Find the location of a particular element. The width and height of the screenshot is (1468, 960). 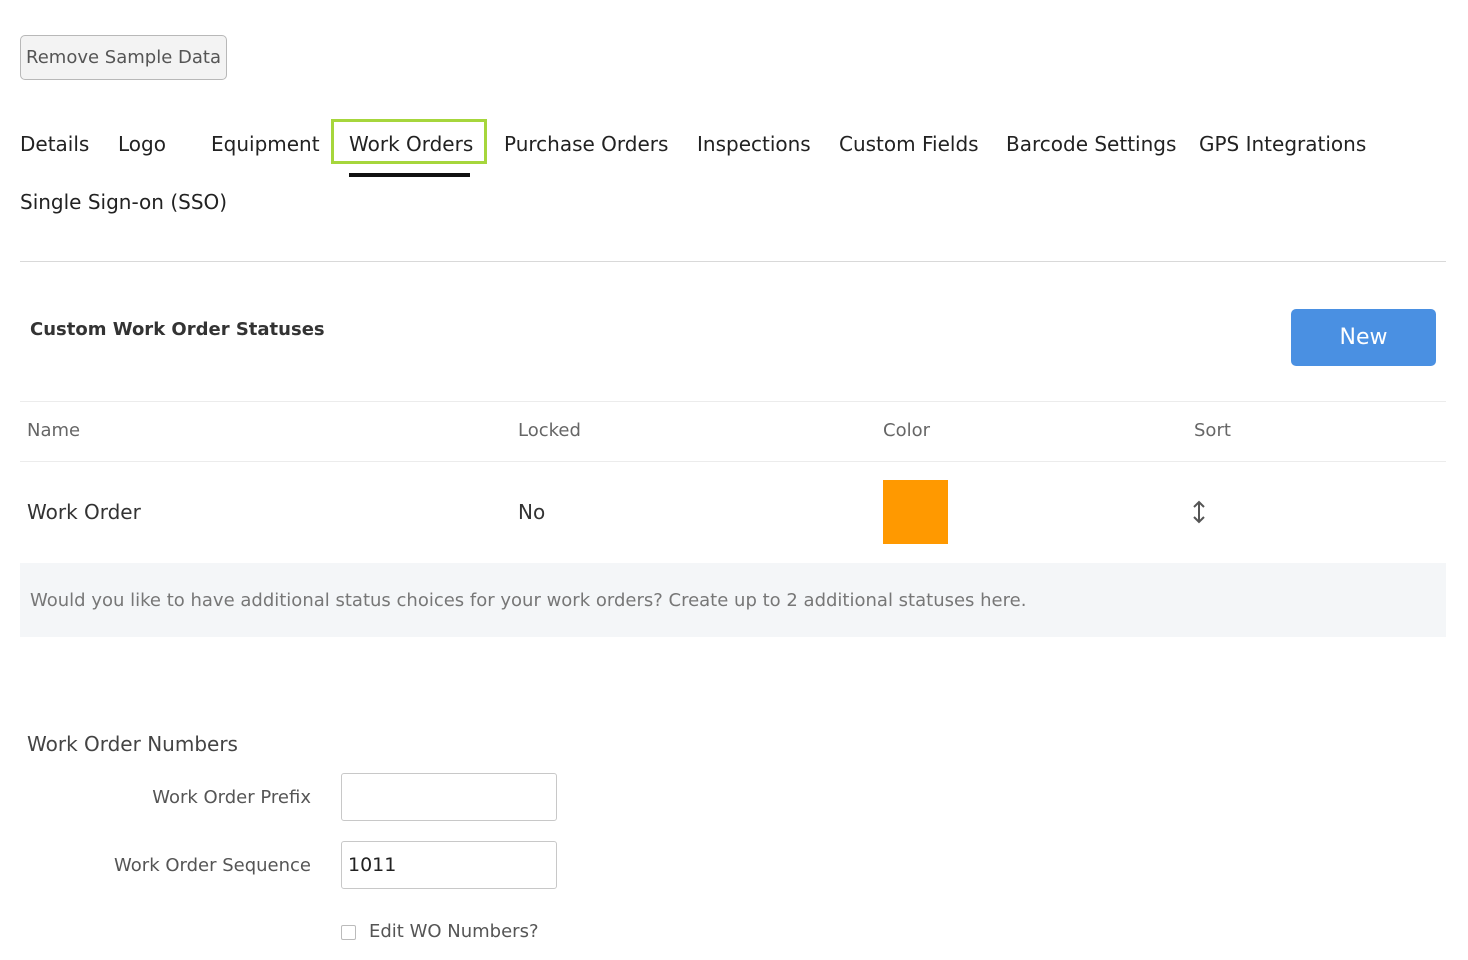

work-order-sequence-input is located at coordinates (449, 865).